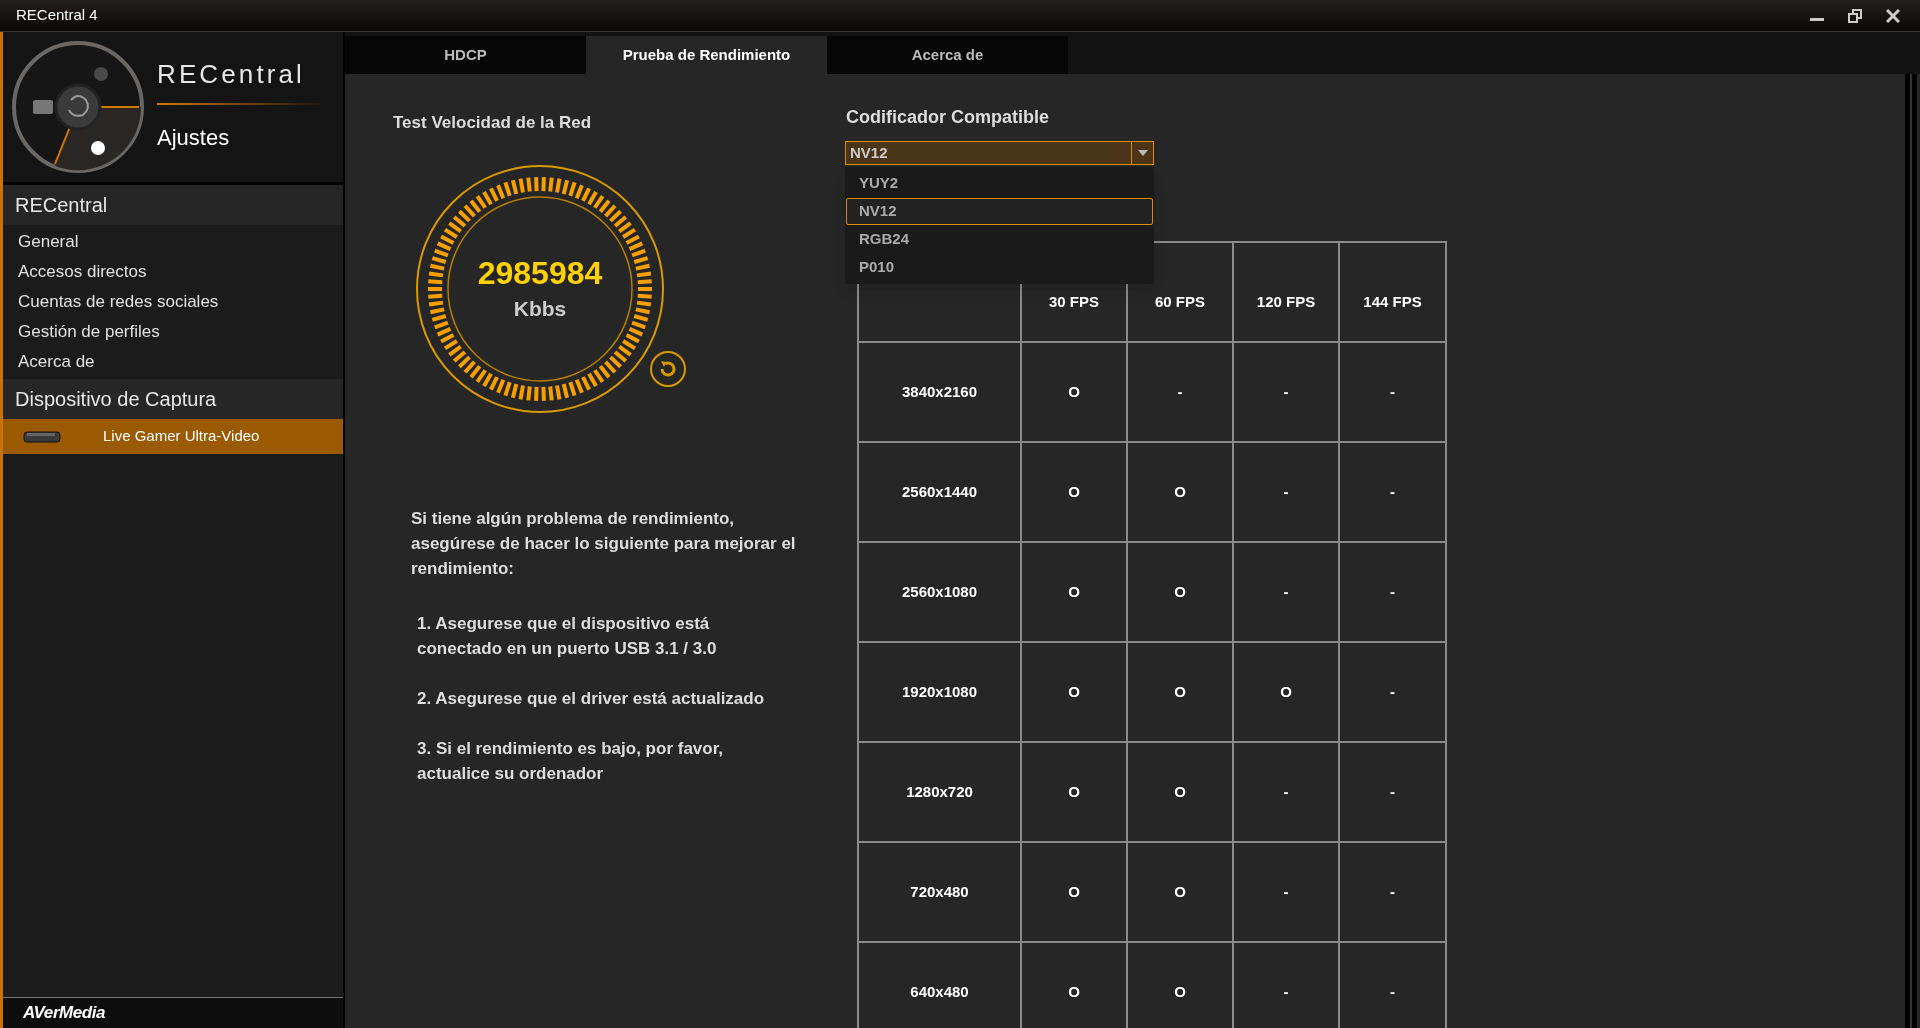 This screenshot has height=1028, width=1920. What do you see at coordinates (540, 308) in the screenshot?
I see `speed-unit: Kbbs` at bounding box center [540, 308].